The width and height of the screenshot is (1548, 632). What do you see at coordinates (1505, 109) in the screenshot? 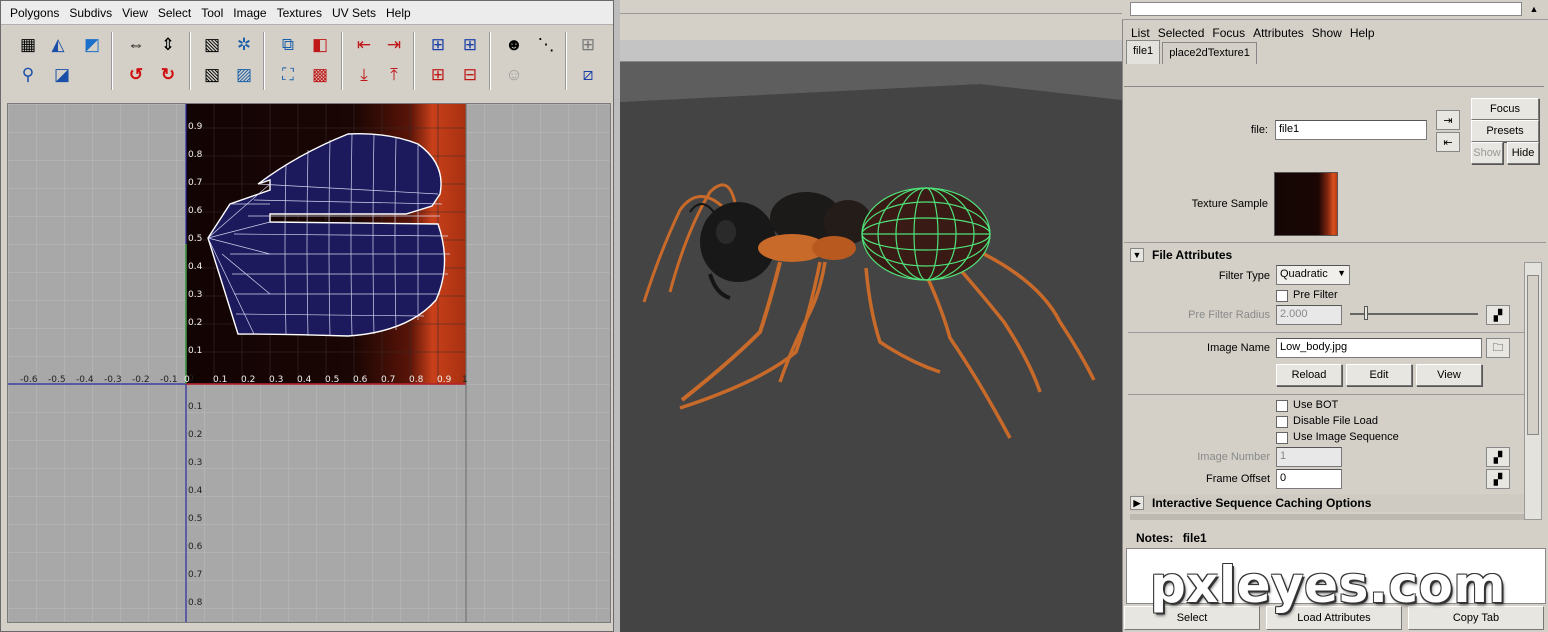
I see `focus-button: Focus` at bounding box center [1505, 109].